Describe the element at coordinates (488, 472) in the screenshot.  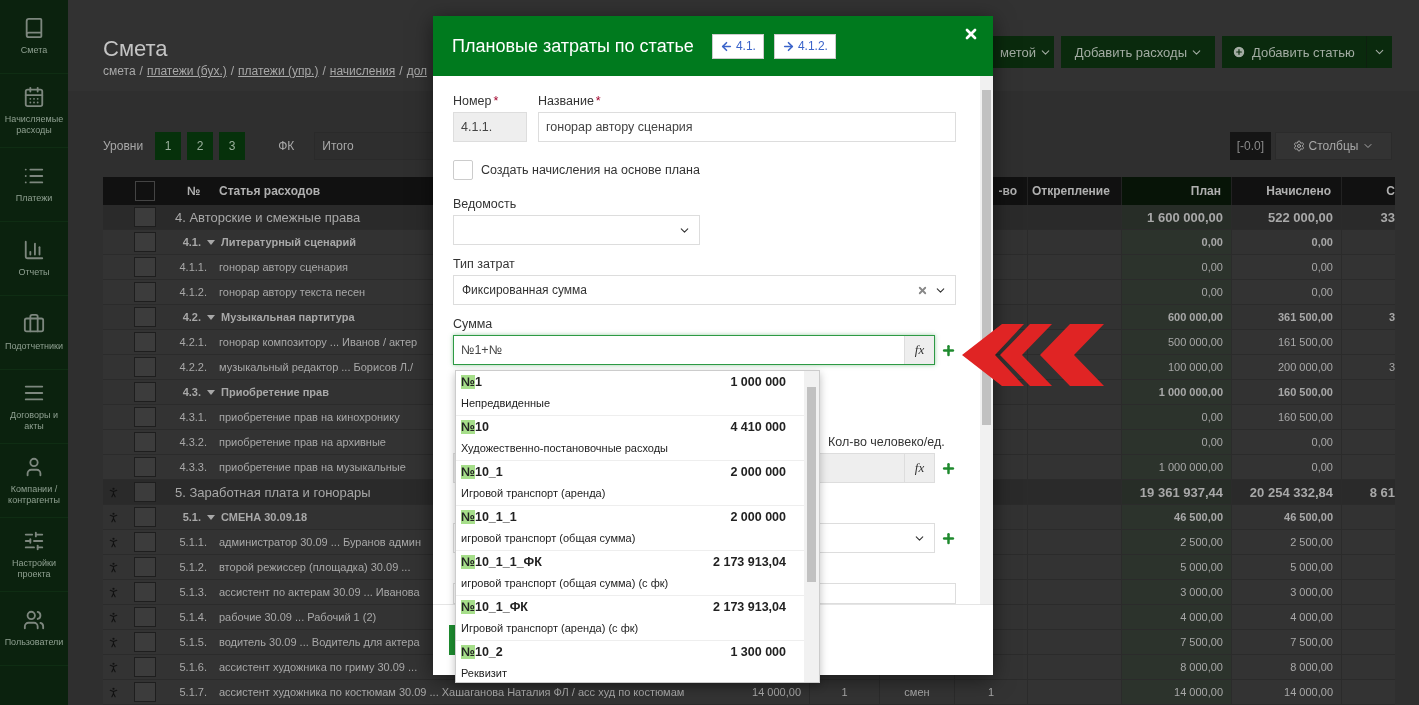
I see `suggestion-code: 10_1` at that location.